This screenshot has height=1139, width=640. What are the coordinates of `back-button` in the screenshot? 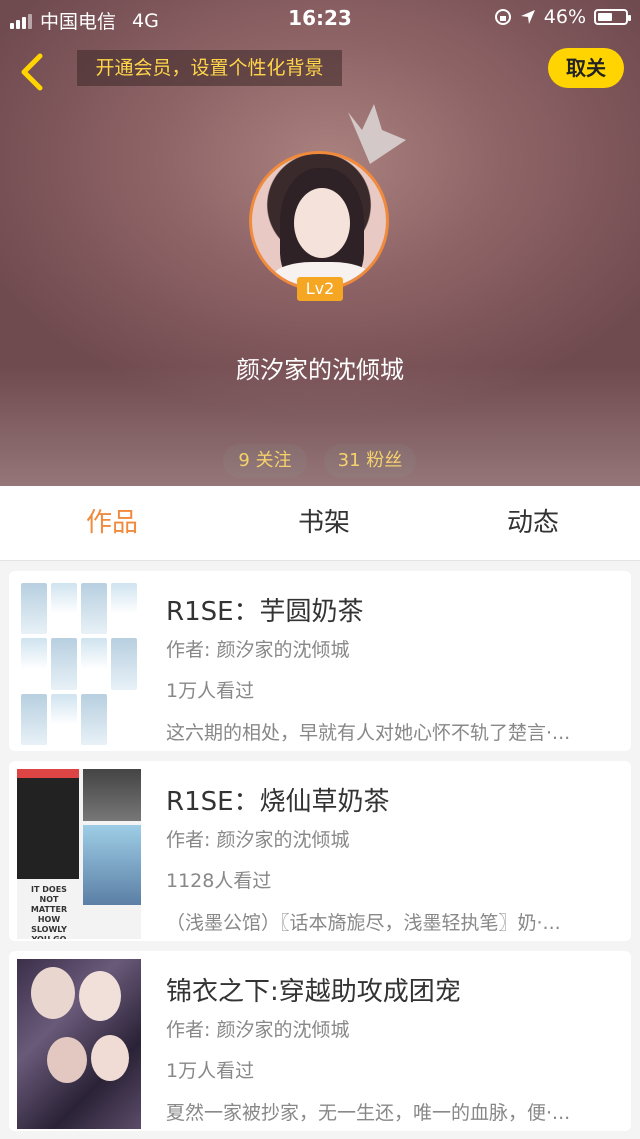 It's located at (34, 72).